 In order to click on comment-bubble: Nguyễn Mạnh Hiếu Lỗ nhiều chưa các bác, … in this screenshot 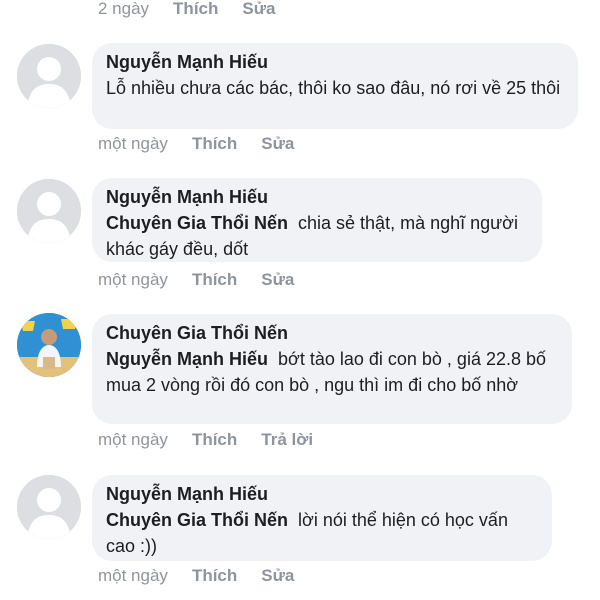, I will do `click(335, 86)`.